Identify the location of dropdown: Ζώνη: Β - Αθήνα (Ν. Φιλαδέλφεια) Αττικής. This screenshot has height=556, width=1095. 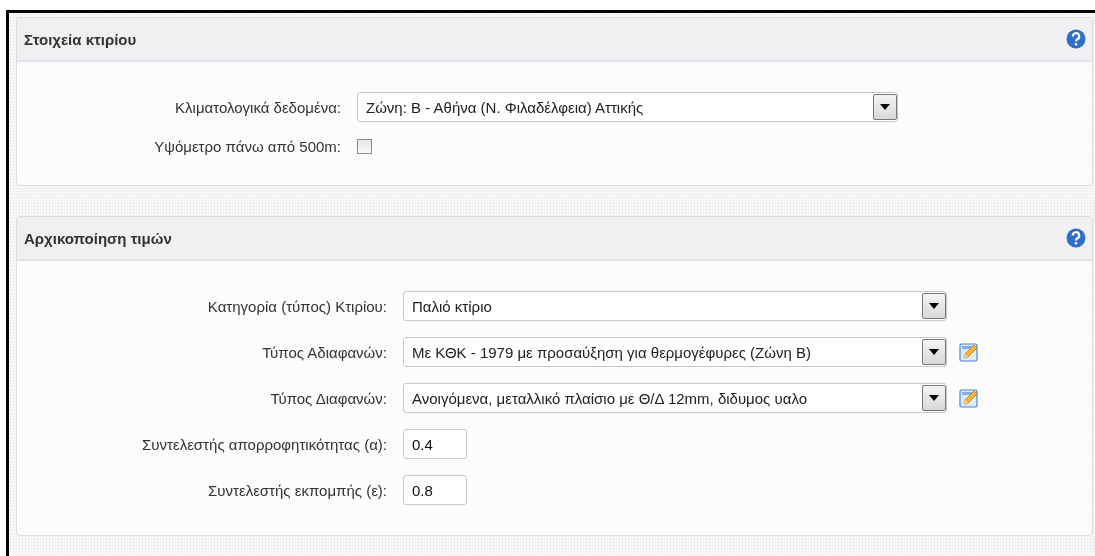
(627, 107).